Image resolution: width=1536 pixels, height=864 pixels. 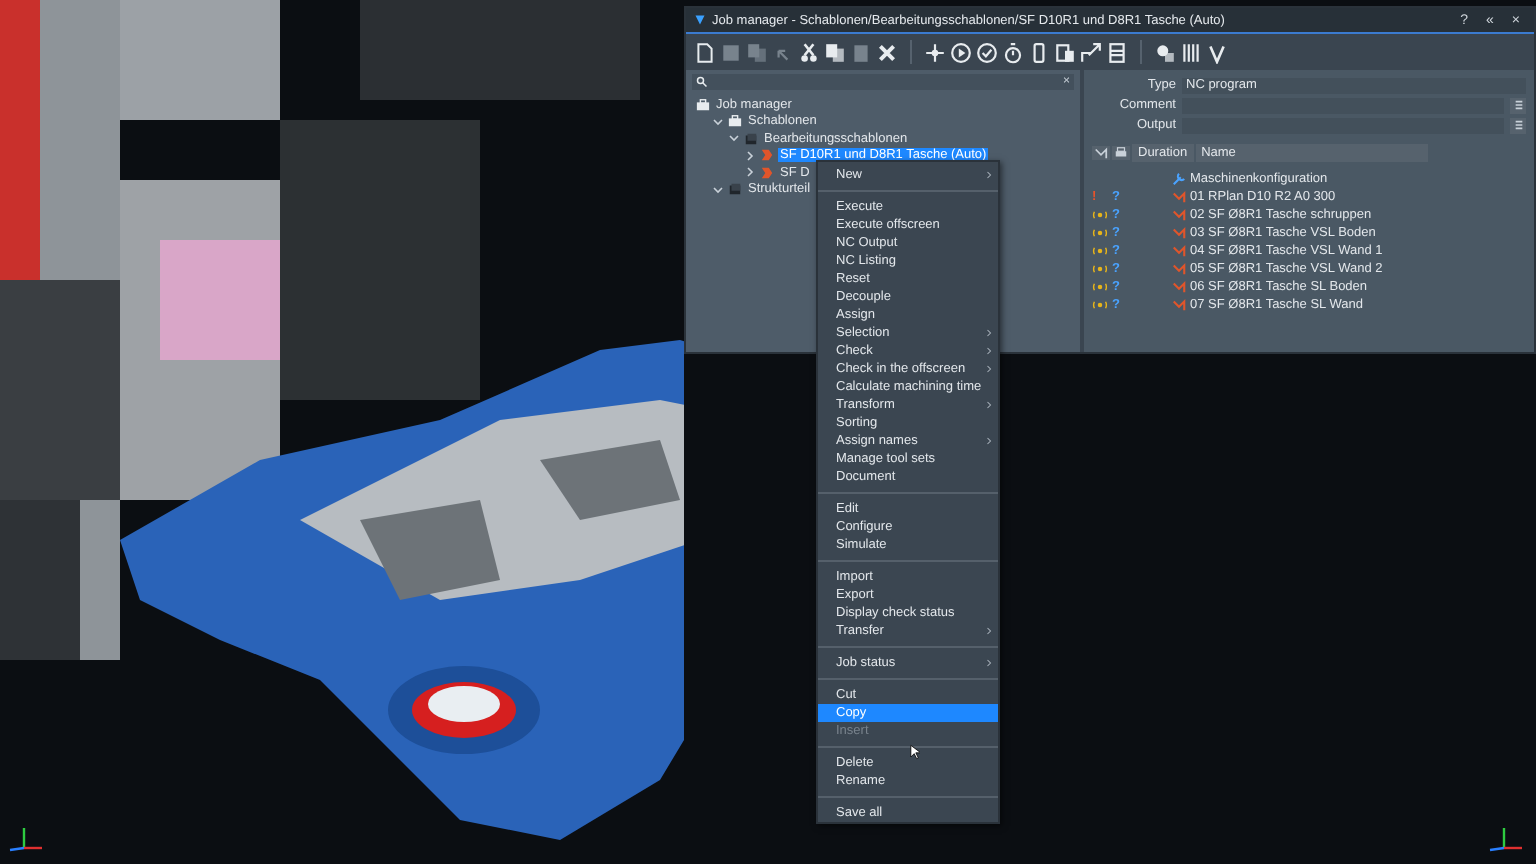 I want to click on tool-icon, so click(x=1101, y=153).